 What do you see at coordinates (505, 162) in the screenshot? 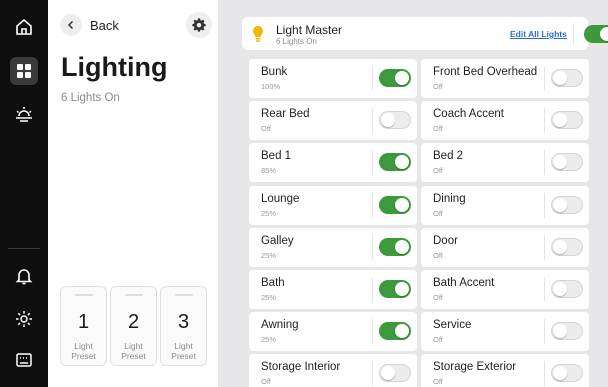
I see `light-card: Bed 2 Off` at bounding box center [505, 162].